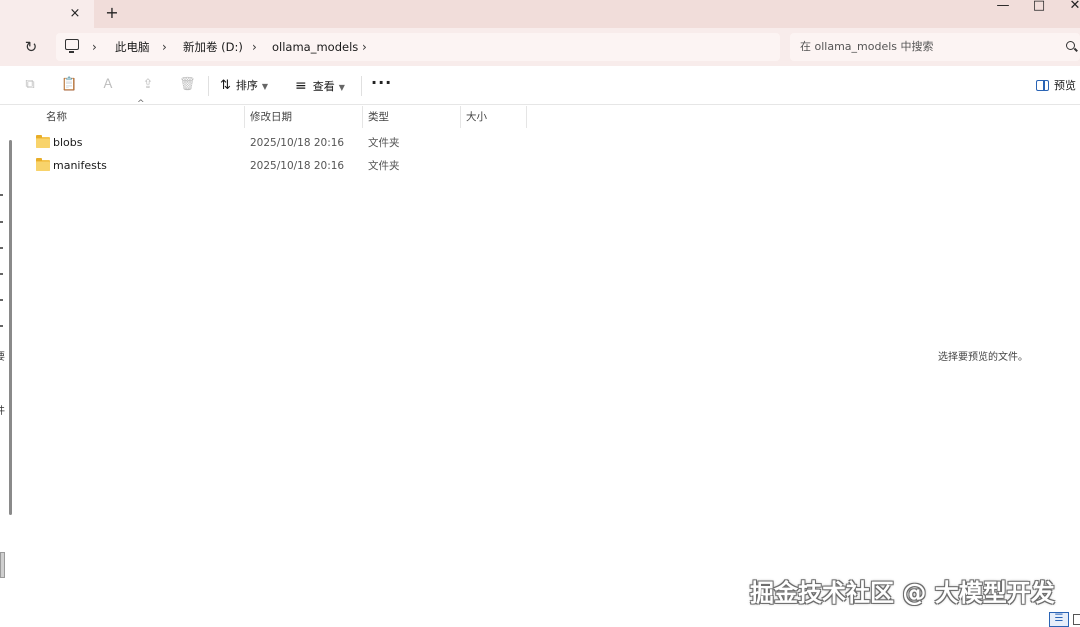 This screenshot has width=1080, height=627. What do you see at coordinates (1059, 619) in the screenshot?
I see `details-view-icon: ☰` at bounding box center [1059, 619].